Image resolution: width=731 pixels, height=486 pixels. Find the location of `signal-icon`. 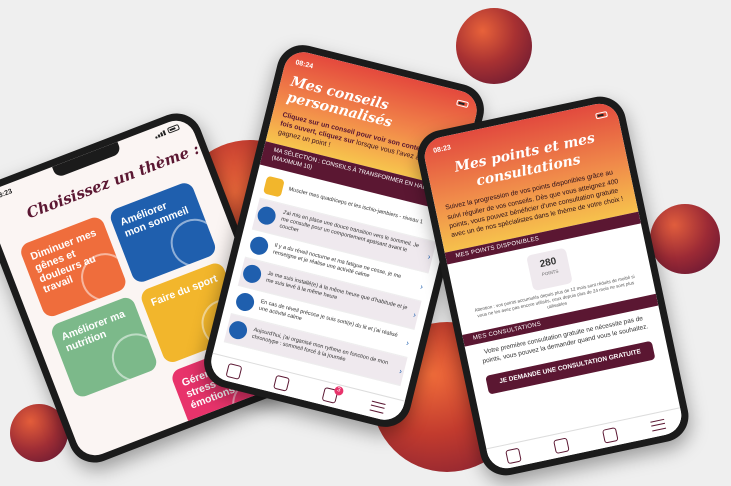

signal-icon is located at coordinates (160, 134).